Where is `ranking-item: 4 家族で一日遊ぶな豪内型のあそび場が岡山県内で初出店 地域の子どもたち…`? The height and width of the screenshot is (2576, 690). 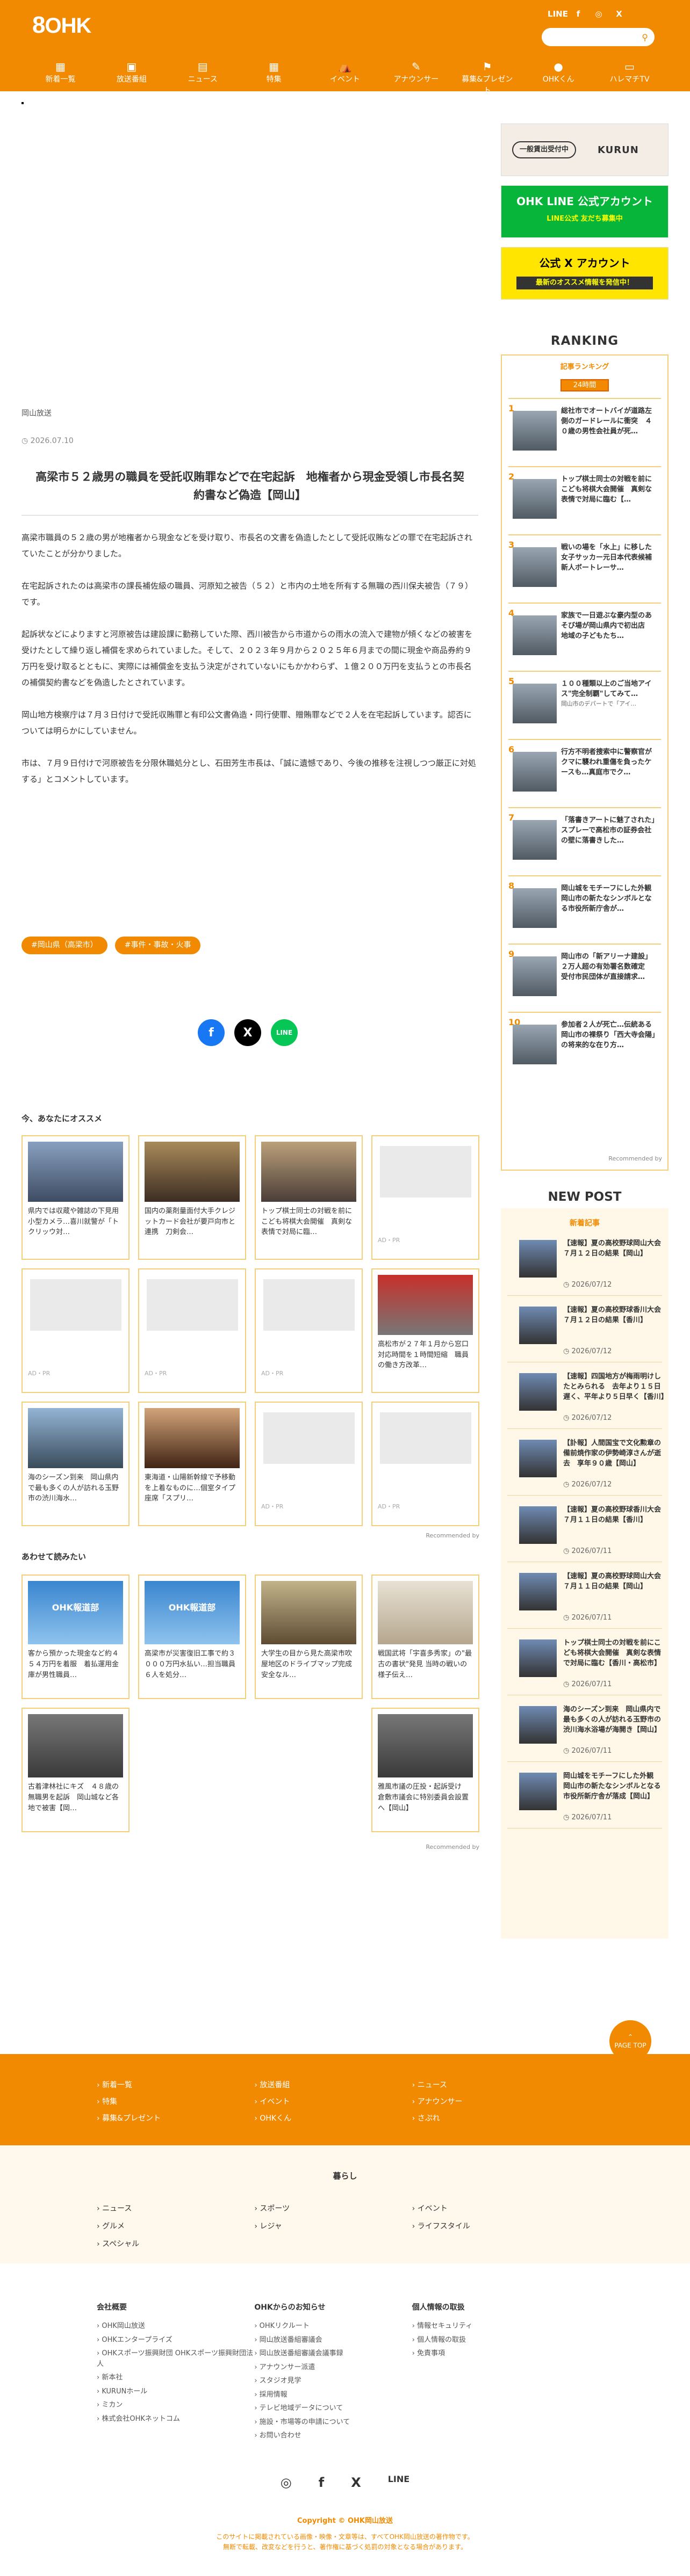 ranking-item: 4 家族で一日遊ぶな豪内型のあそび場が岡山県内で初出店 地域の子どもたち… is located at coordinates (584, 633).